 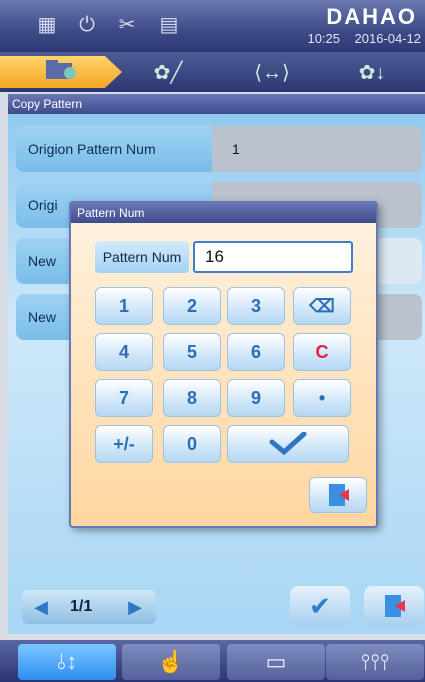 What do you see at coordinates (192, 398) in the screenshot?
I see `key-8: 8` at bounding box center [192, 398].